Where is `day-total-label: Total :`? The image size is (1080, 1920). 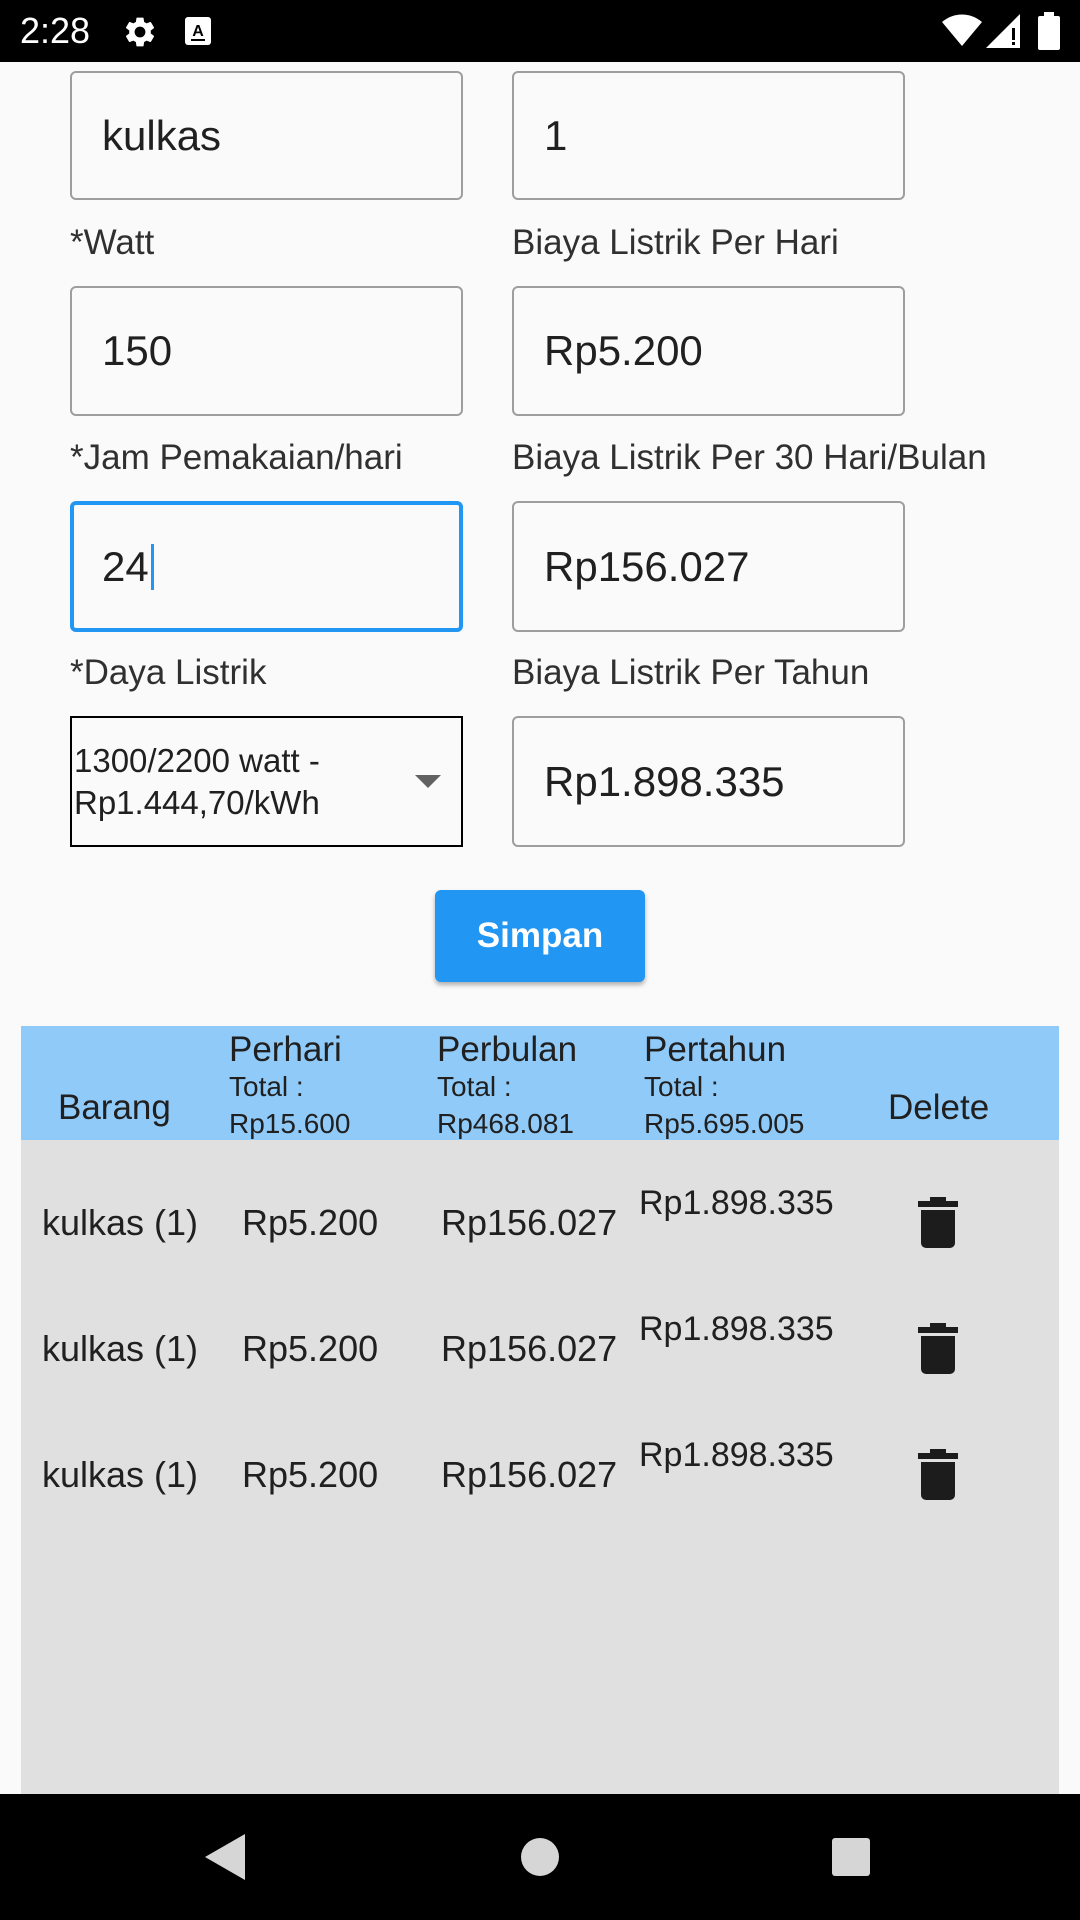 day-total-label: Total : is located at coordinates (266, 1086).